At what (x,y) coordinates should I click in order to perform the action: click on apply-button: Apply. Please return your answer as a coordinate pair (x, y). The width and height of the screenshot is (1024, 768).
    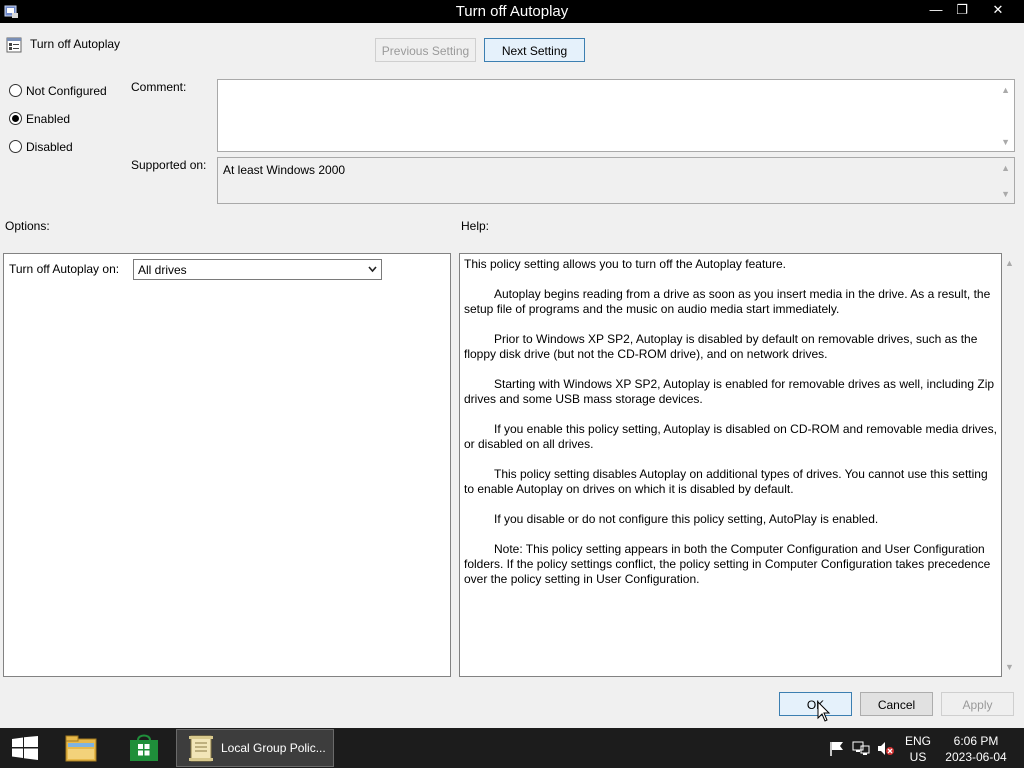
    Looking at the image, I should click on (977, 704).